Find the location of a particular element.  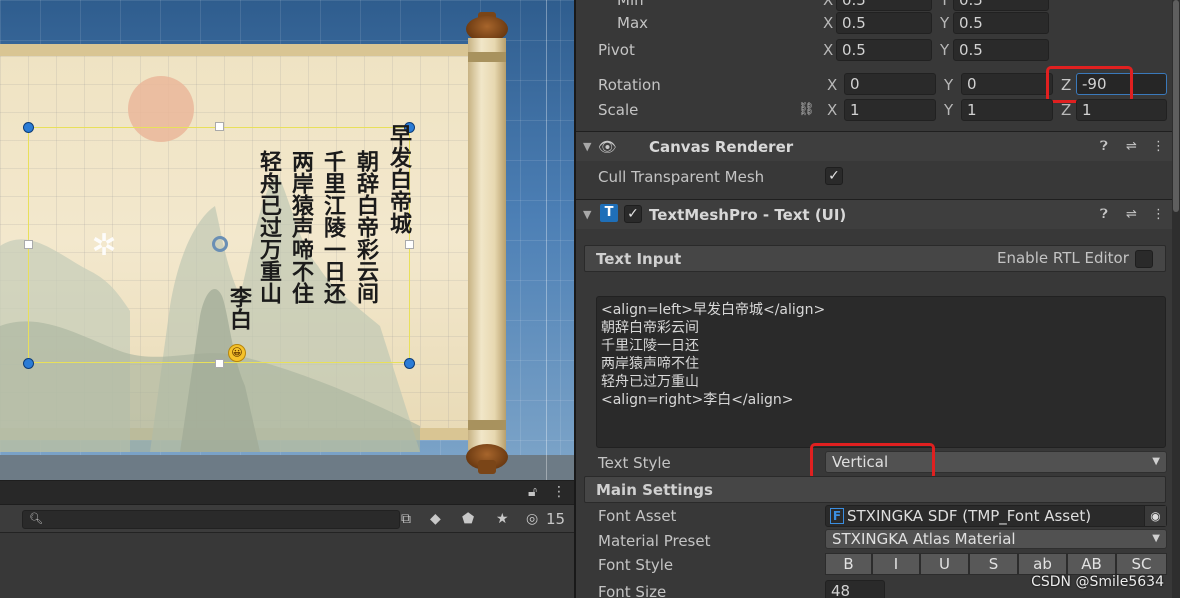

eye-icon: 👁︎ is located at coordinates (608, 147).